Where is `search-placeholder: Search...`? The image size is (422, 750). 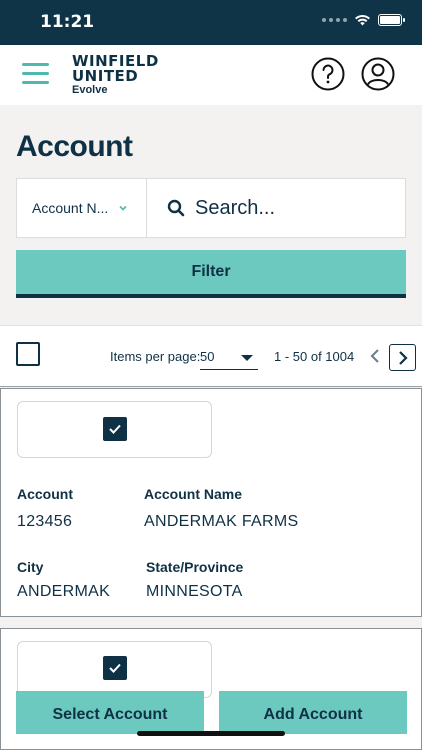 search-placeholder: Search... is located at coordinates (235, 207).